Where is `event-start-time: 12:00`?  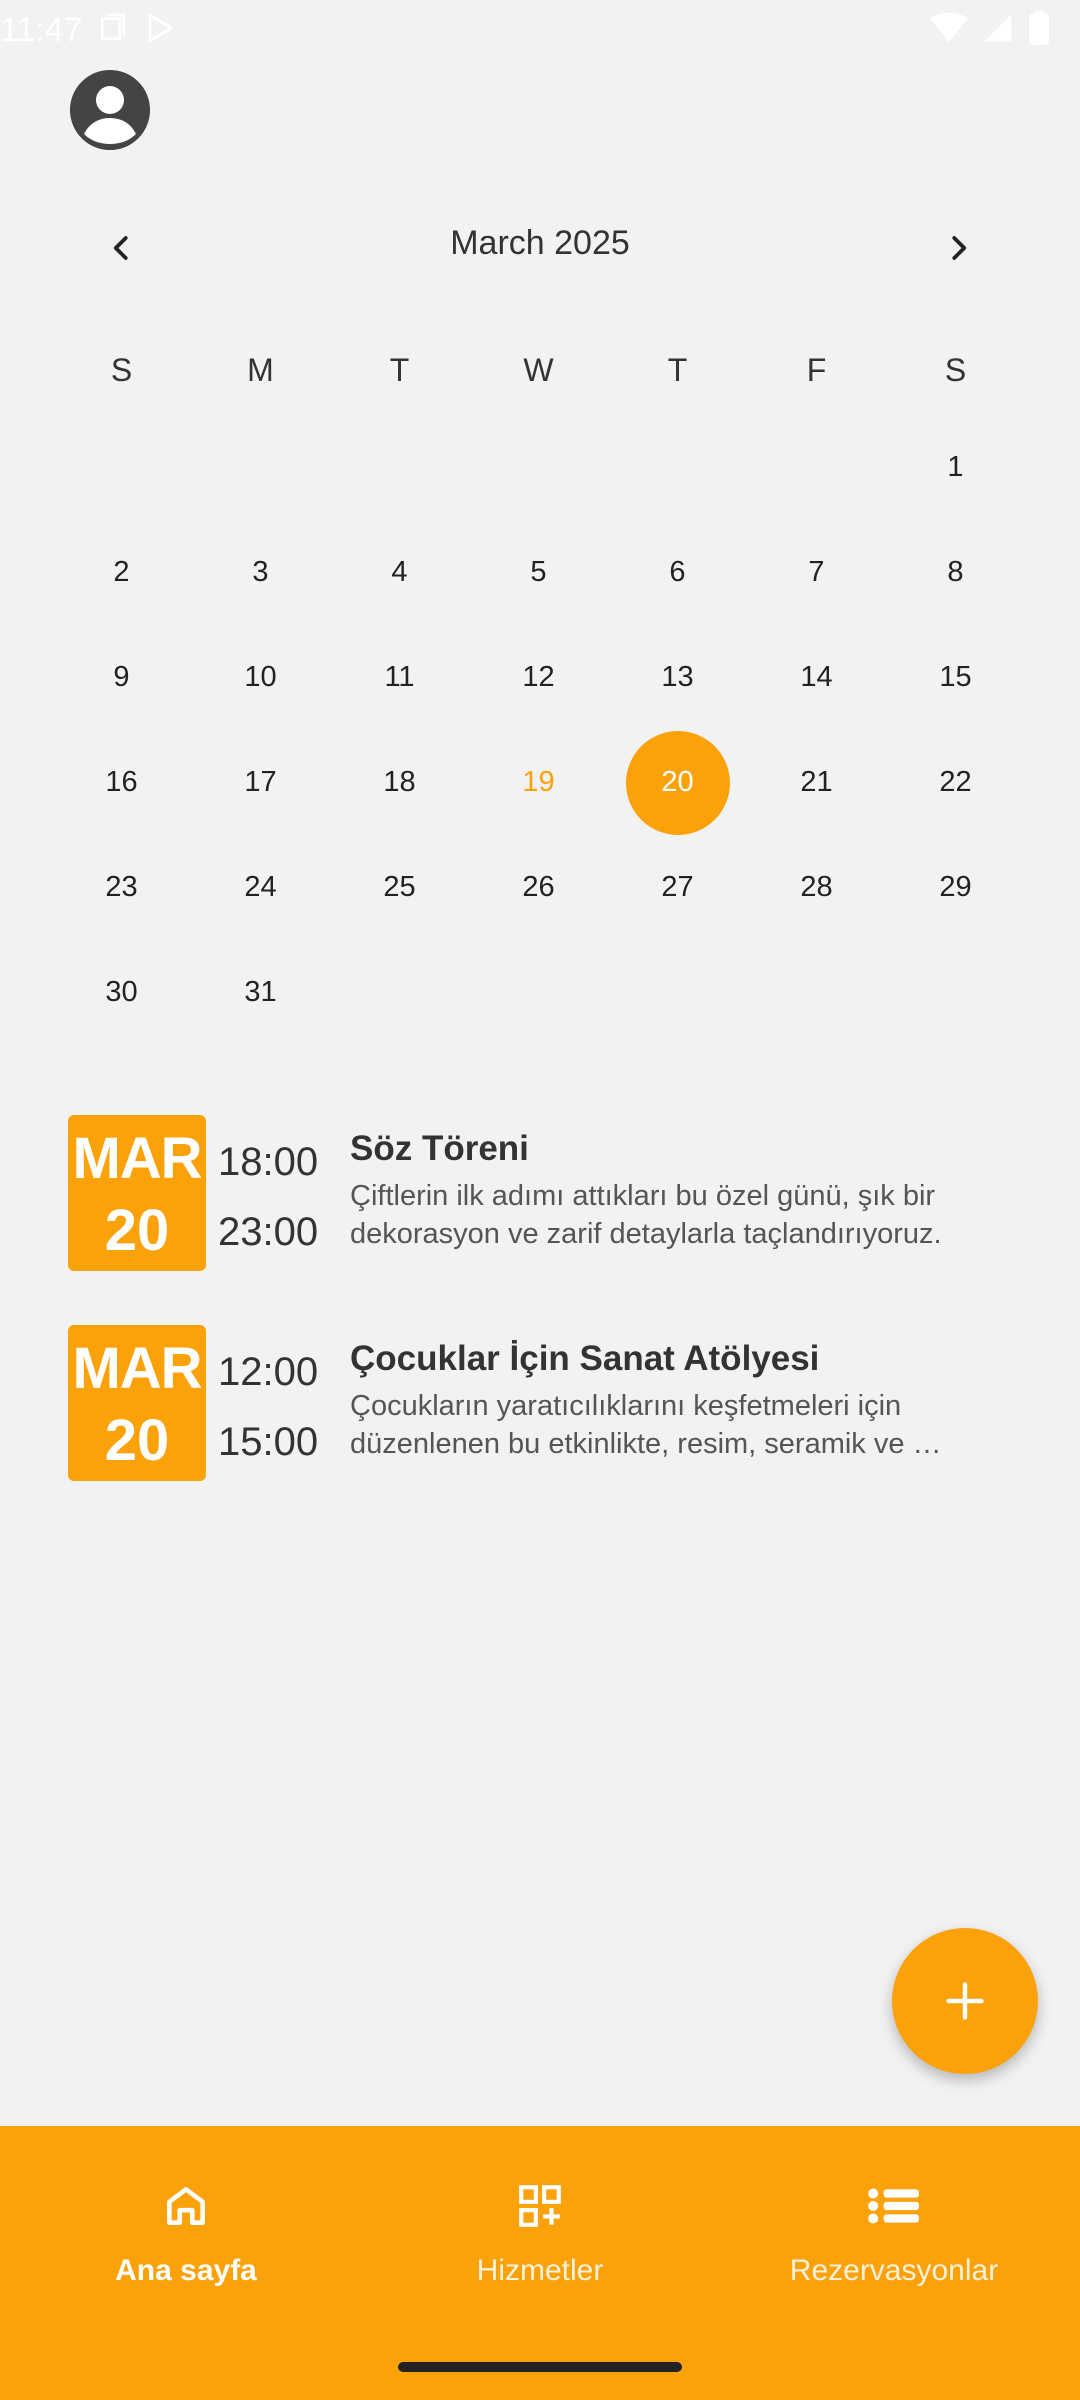 event-start-time: 12:00 is located at coordinates (268, 1372).